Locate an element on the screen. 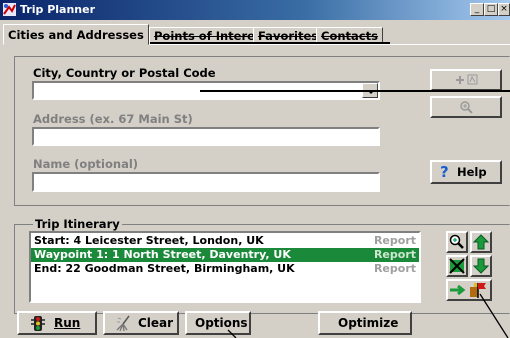 The height and width of the screenshot is (338, 510). tab-label: Cities and Addresses is located at coordinates (76, 35).